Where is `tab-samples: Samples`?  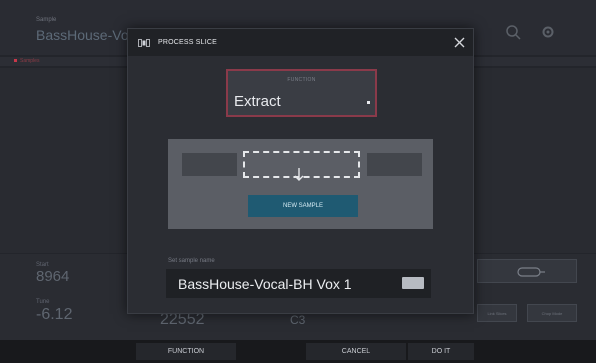 tab-samples: Samples is located at coordinates (26, 61).